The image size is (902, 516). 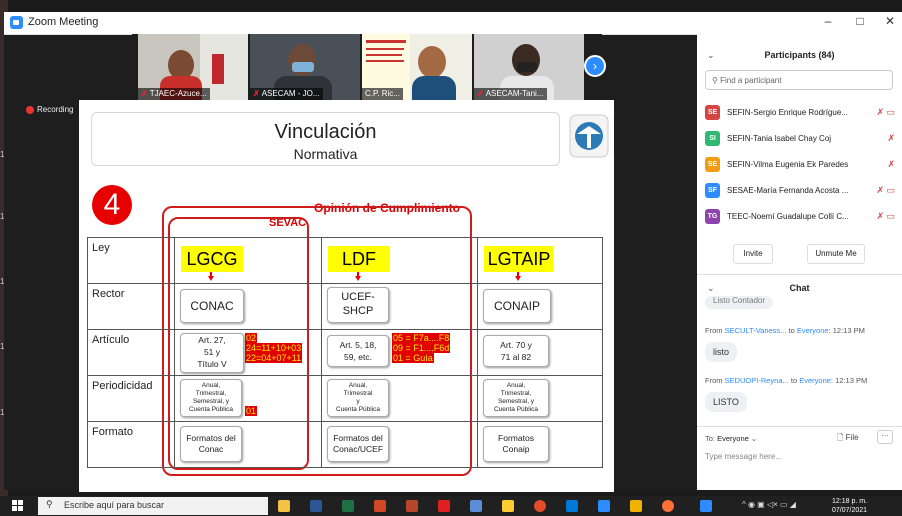 I want to click on participants-title: Participants (84), so click(x=799, y=55).